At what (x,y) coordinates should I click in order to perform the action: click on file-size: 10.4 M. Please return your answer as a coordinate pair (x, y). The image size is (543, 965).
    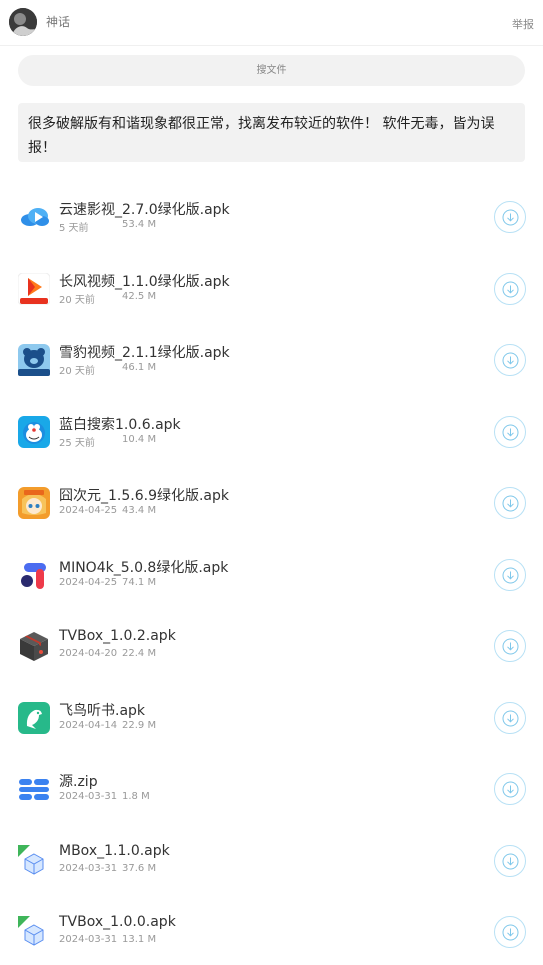
    Looking at the image, I should click on (139, 439).